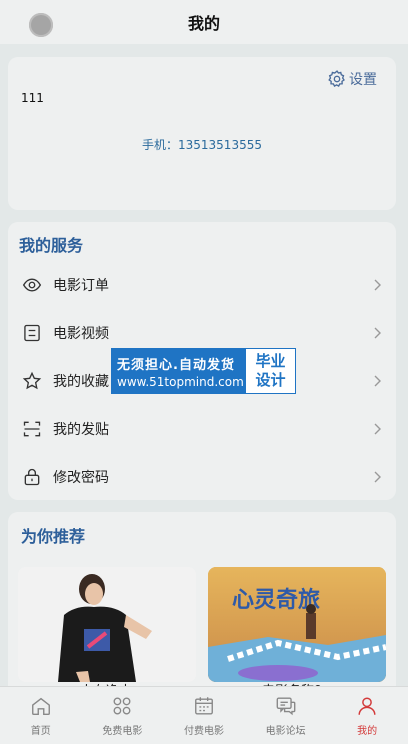 The width and height of the screenshot is (408, 744). I want to click on watermark-banner: 无须担心.自动发货 www.51topmind.com 毕业 设计, so click(203, 371).